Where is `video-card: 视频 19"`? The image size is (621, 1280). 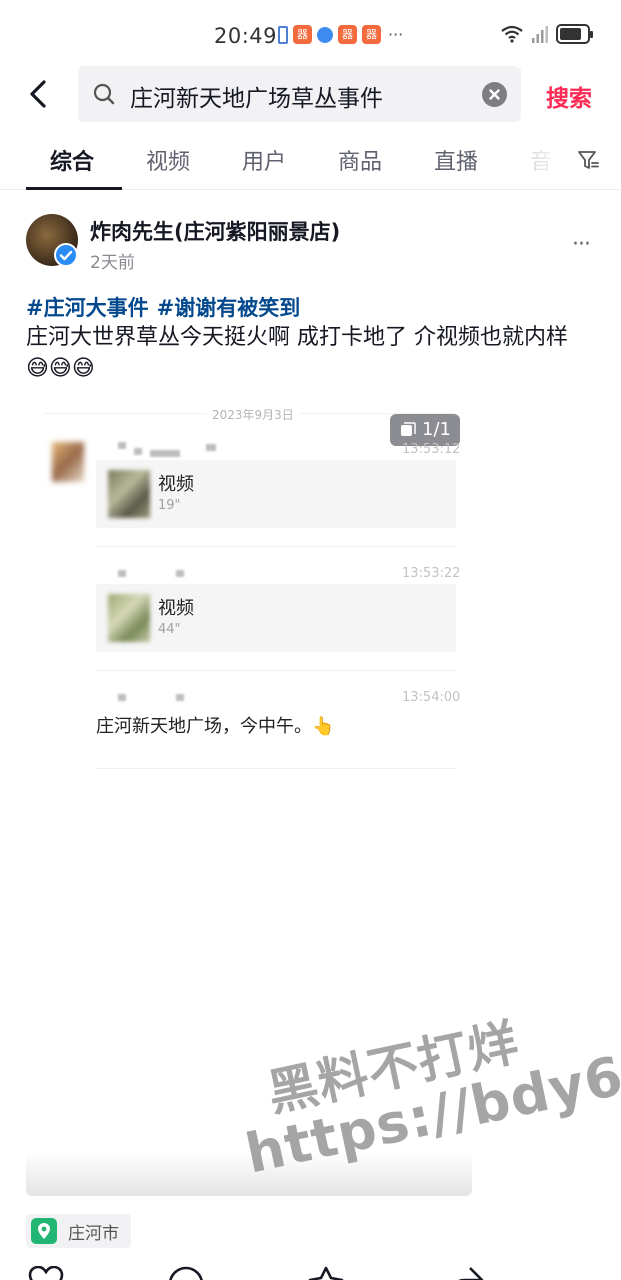
video-card: 视频 19" is located at coordinates (276, 494).